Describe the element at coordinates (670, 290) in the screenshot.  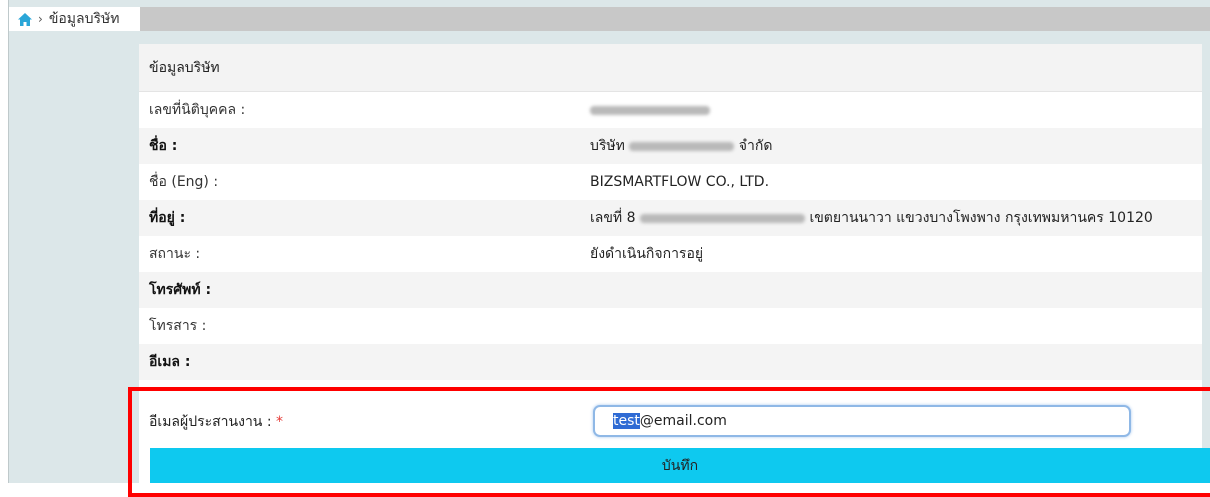
I see `field-row-phone: โทรศัพท์ :` at that location.